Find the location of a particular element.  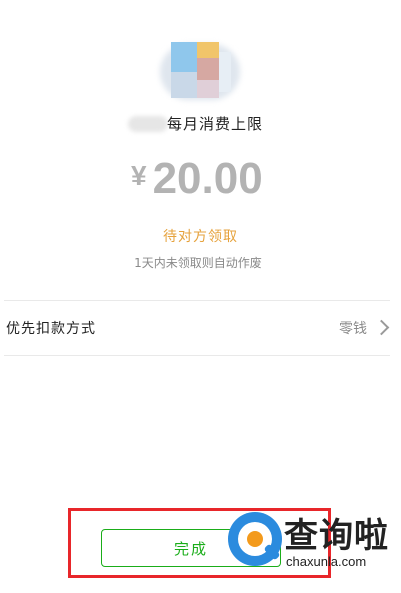

watermark-title: 查询啦 is located at coordinates (336, 536).